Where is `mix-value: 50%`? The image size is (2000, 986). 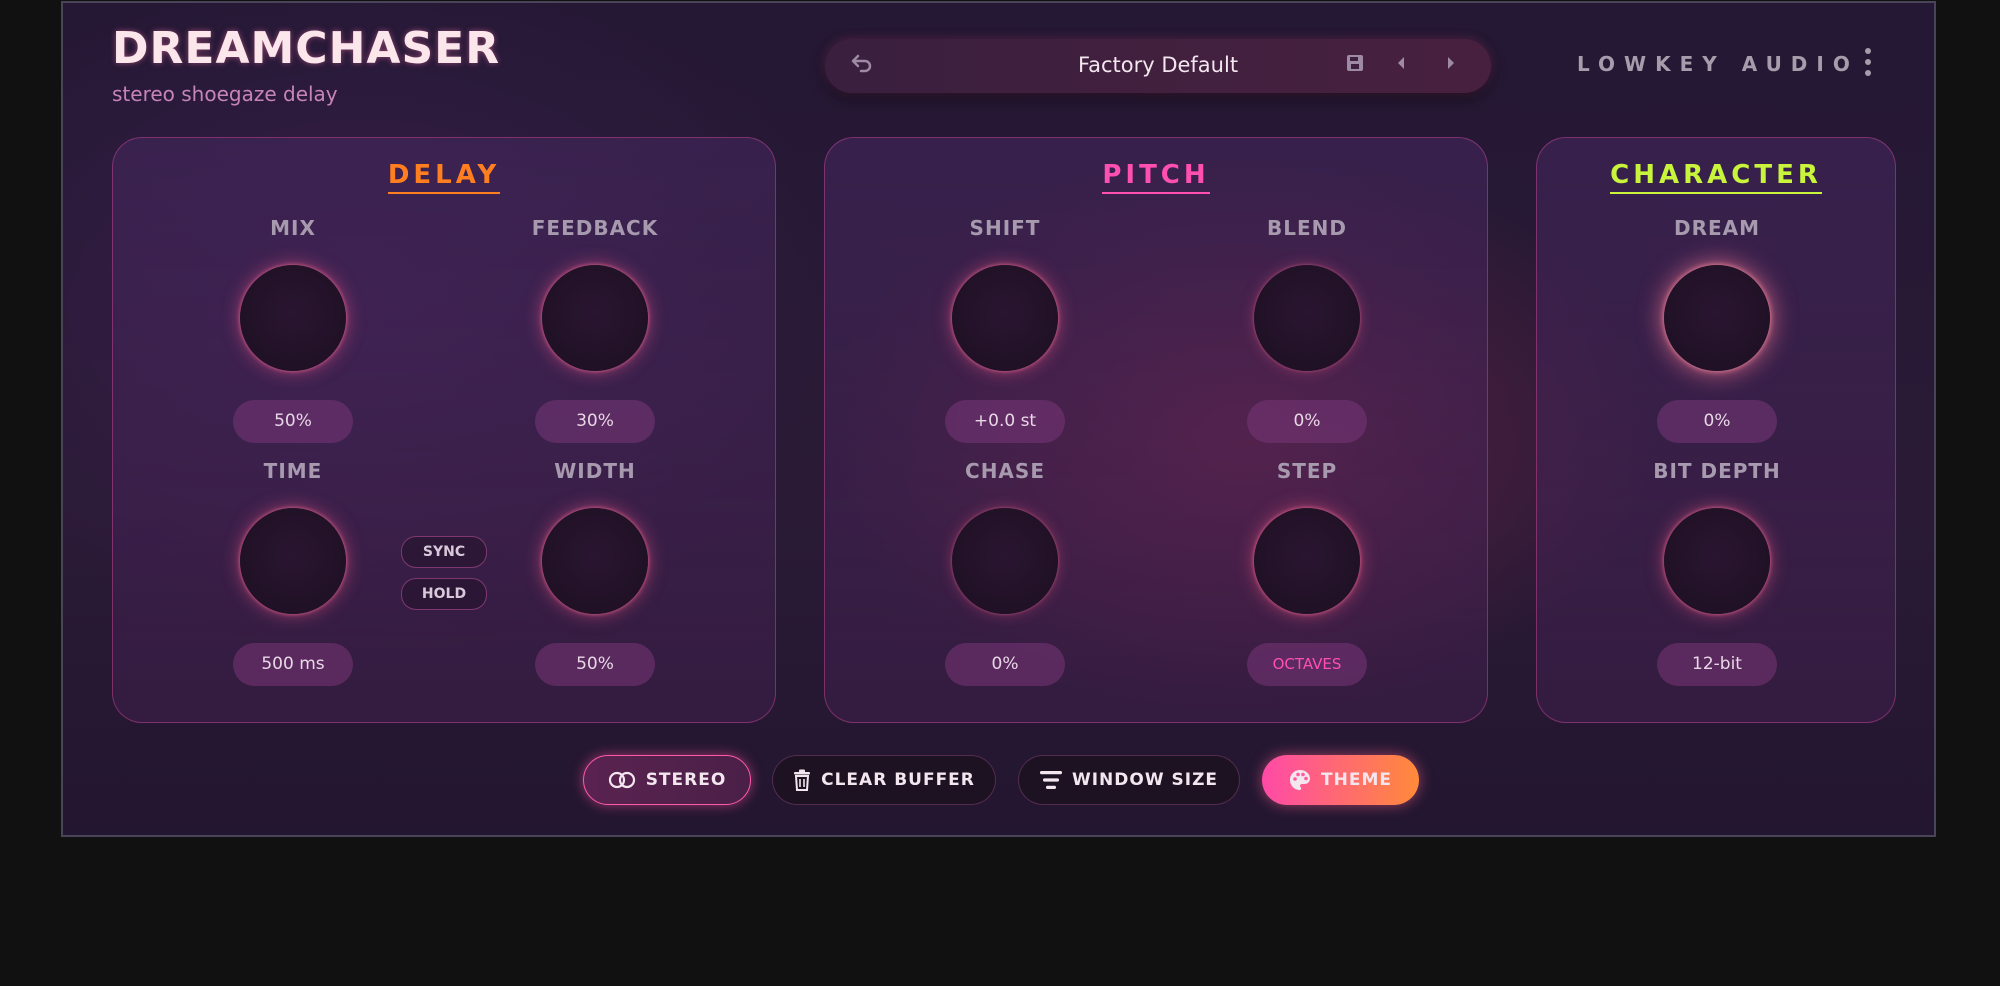 mix-value: 50% is located at coordinates (293, 421).